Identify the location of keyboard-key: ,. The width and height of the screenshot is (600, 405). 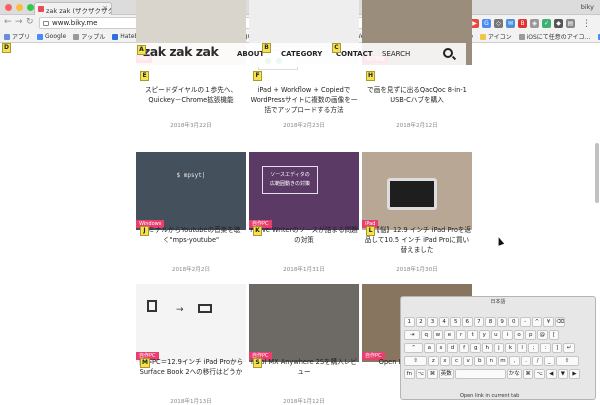
(514, 361).